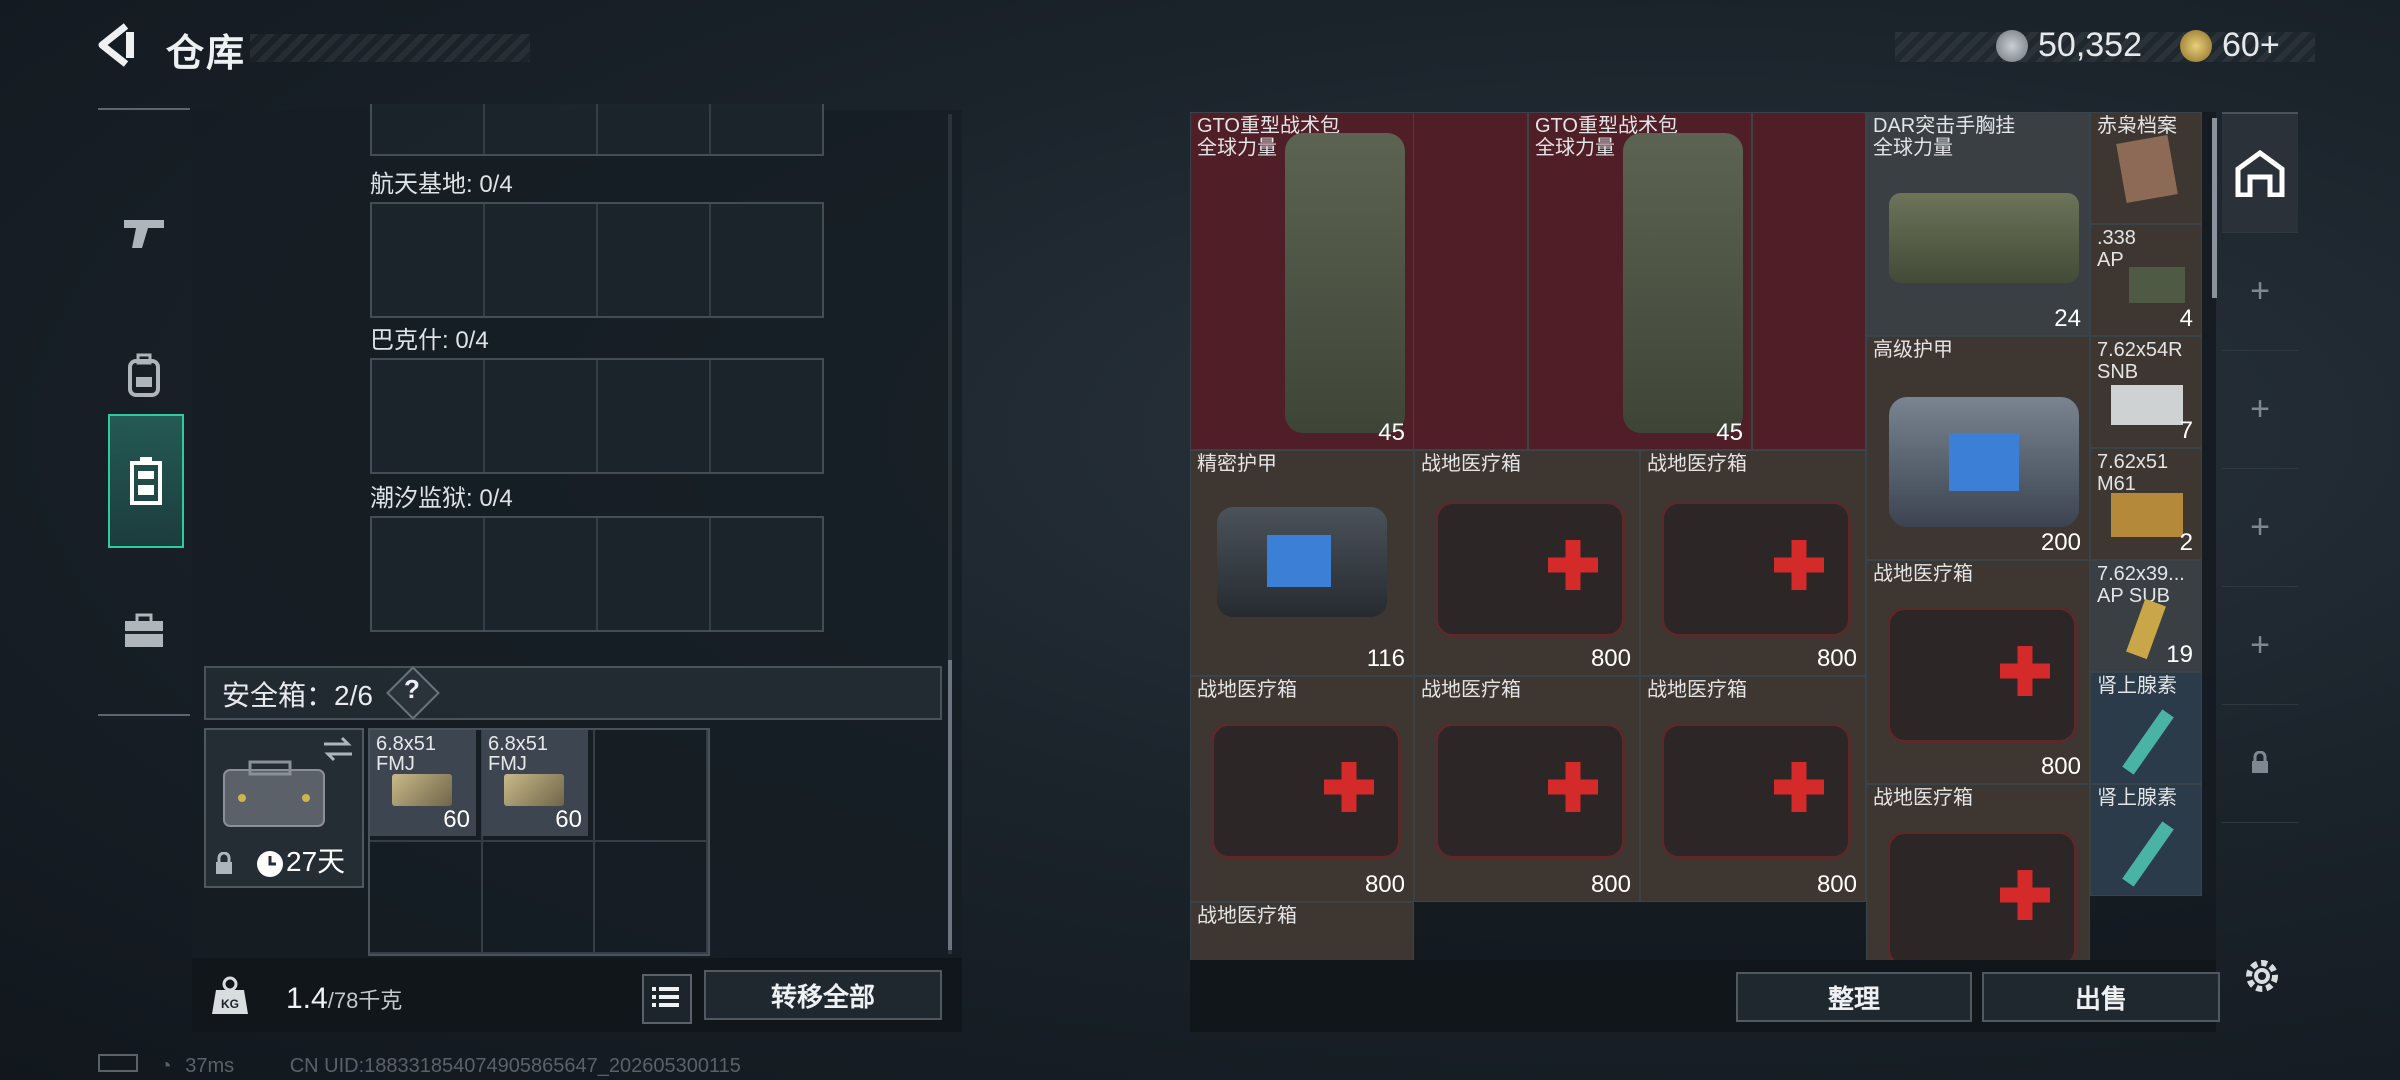  I want to click on loot-item: 高级护甲 200, so click(1978, 448).